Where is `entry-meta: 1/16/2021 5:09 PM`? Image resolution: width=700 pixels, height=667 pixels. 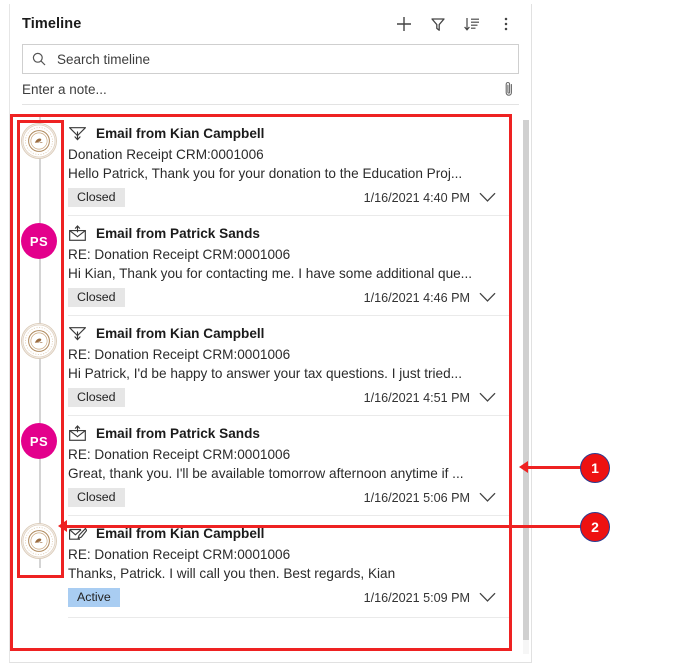 entry-meta: 1/16/2021 5:09 PM is located at coordinates (430, 598).